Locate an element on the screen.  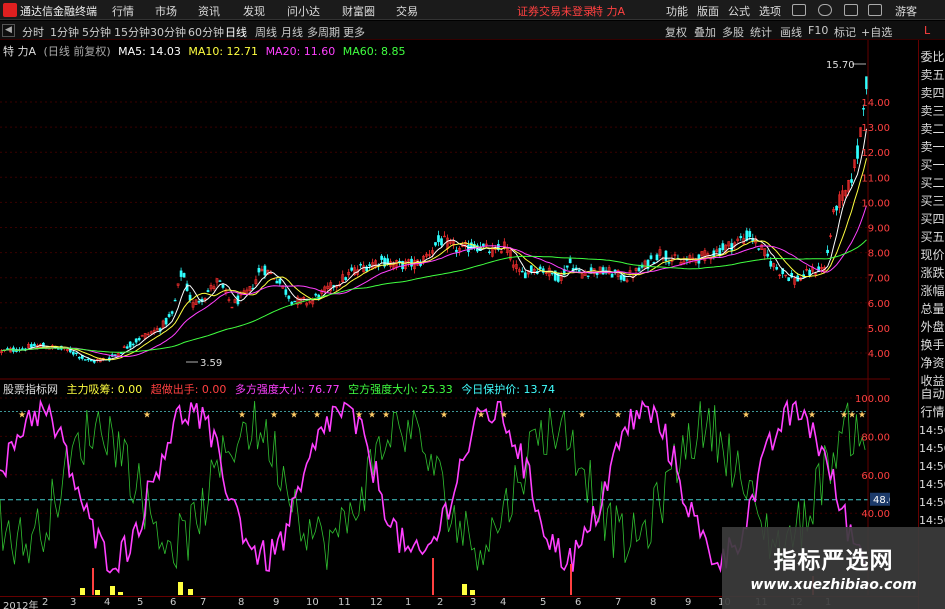
menu-discover: 发现 is located at coordinates (254, 11).